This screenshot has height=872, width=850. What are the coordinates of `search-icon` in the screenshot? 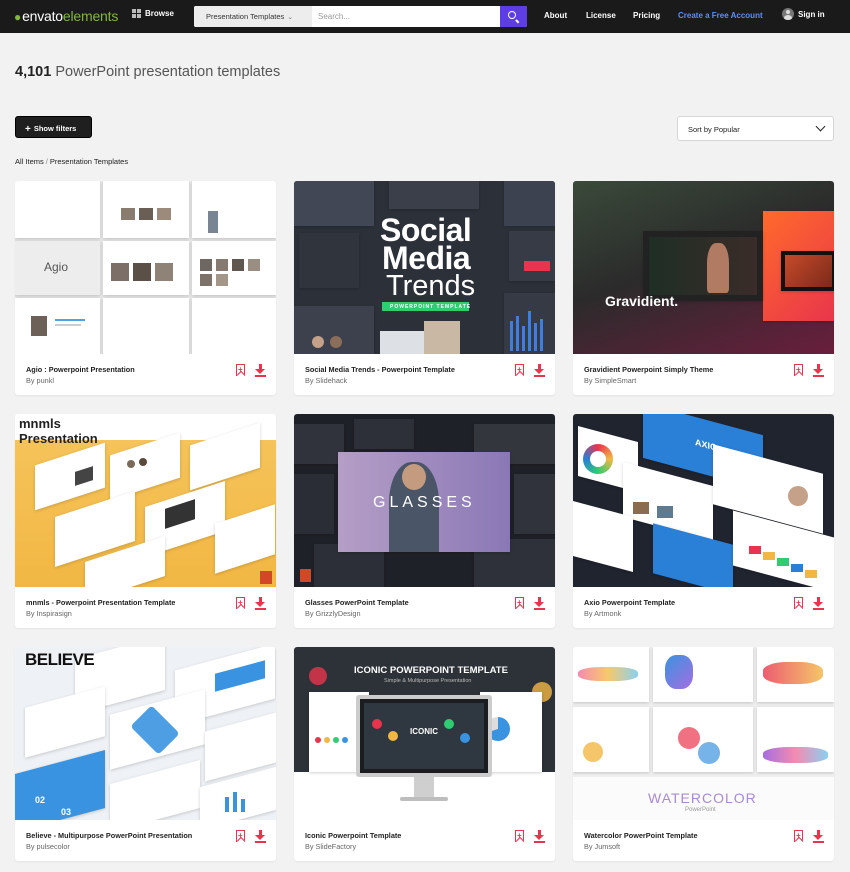 It's located at (512, 15).